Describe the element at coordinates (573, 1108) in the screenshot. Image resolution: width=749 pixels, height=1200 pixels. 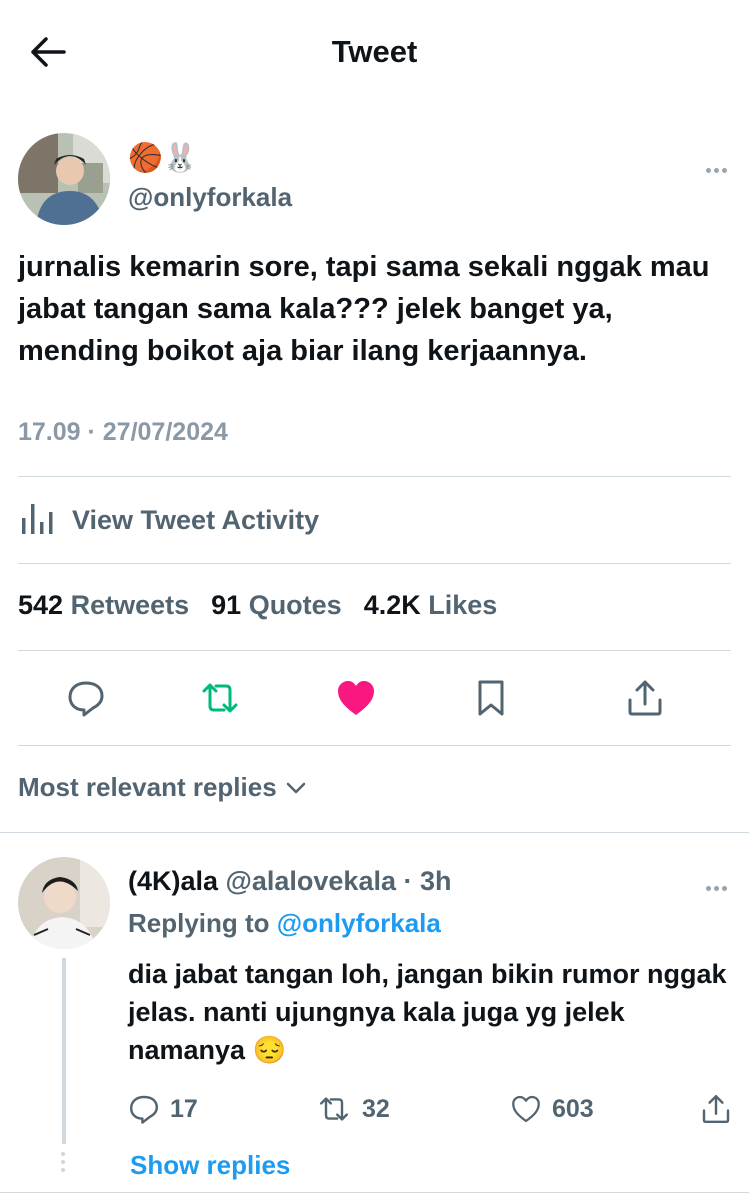
I see `reply-likes-count: 603` at that location.